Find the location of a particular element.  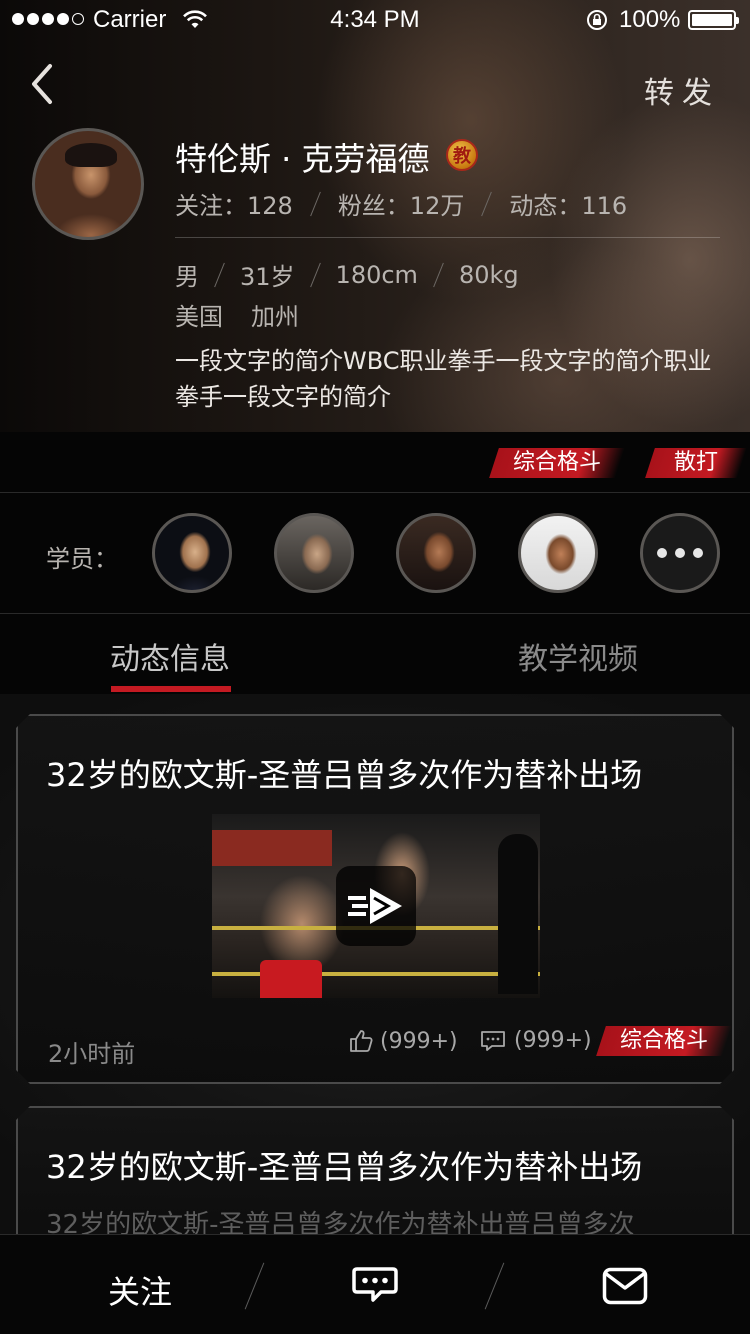

students-label: 学员： is located at coordinates (82, 559).